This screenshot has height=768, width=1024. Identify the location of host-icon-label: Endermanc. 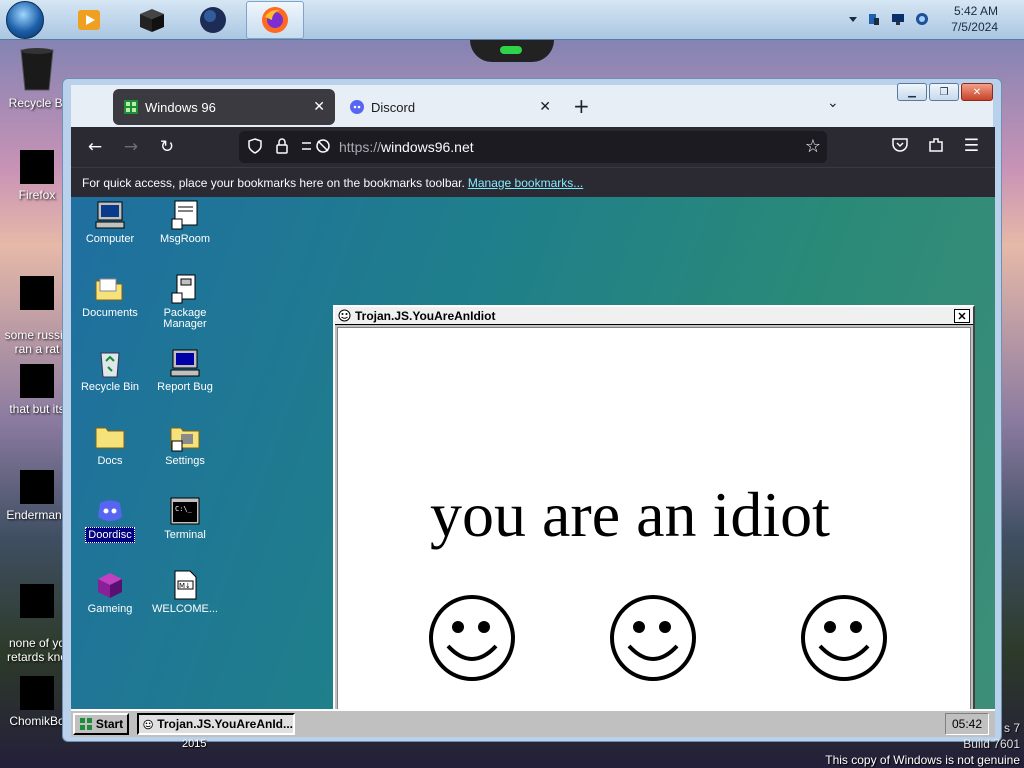
(37, 515).